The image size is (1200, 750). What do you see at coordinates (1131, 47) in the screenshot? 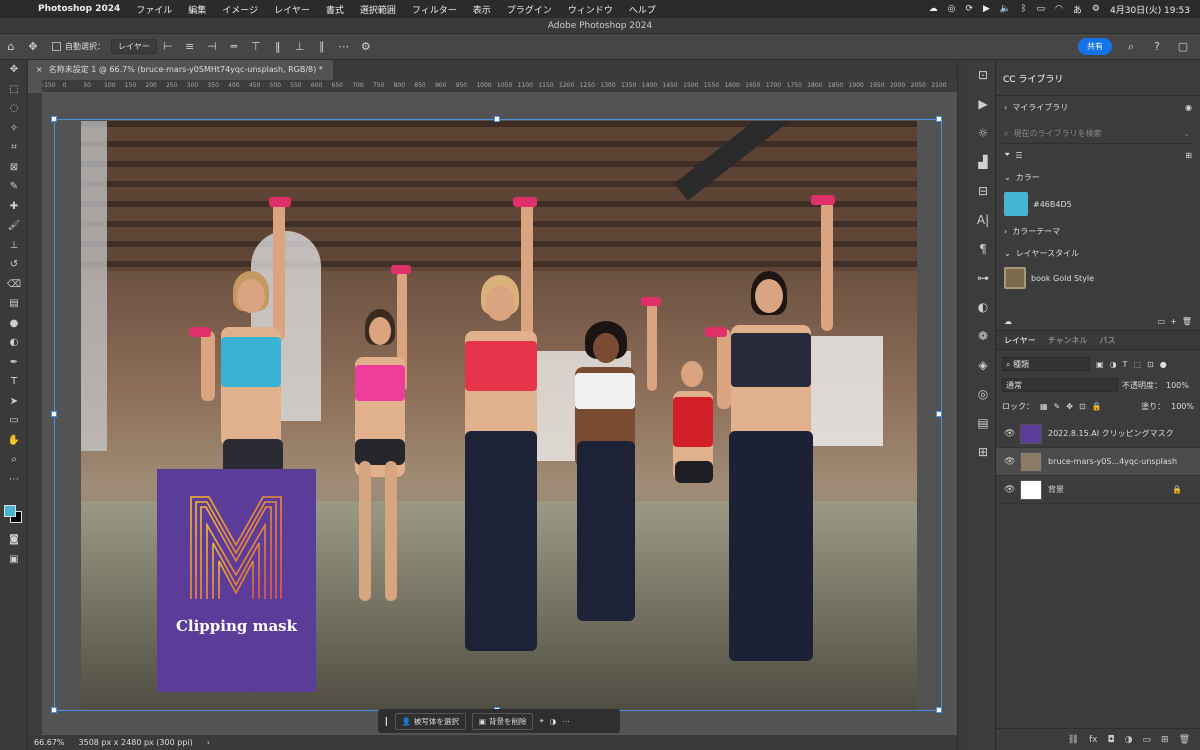
I see `search-icon: ⌕` at bounding box center [1131, 47].